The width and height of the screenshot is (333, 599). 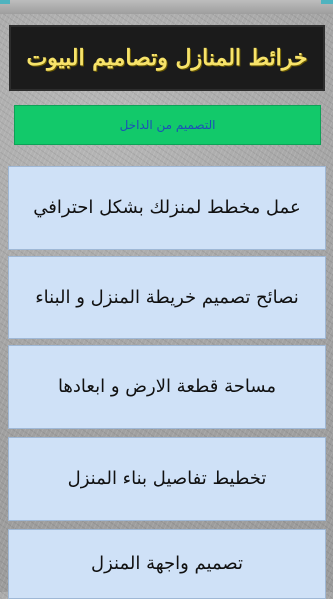 What do you see at coordinates (327, 2) in the screenshot?
I see `accent-edge-right` at bounding box center [327, 2].